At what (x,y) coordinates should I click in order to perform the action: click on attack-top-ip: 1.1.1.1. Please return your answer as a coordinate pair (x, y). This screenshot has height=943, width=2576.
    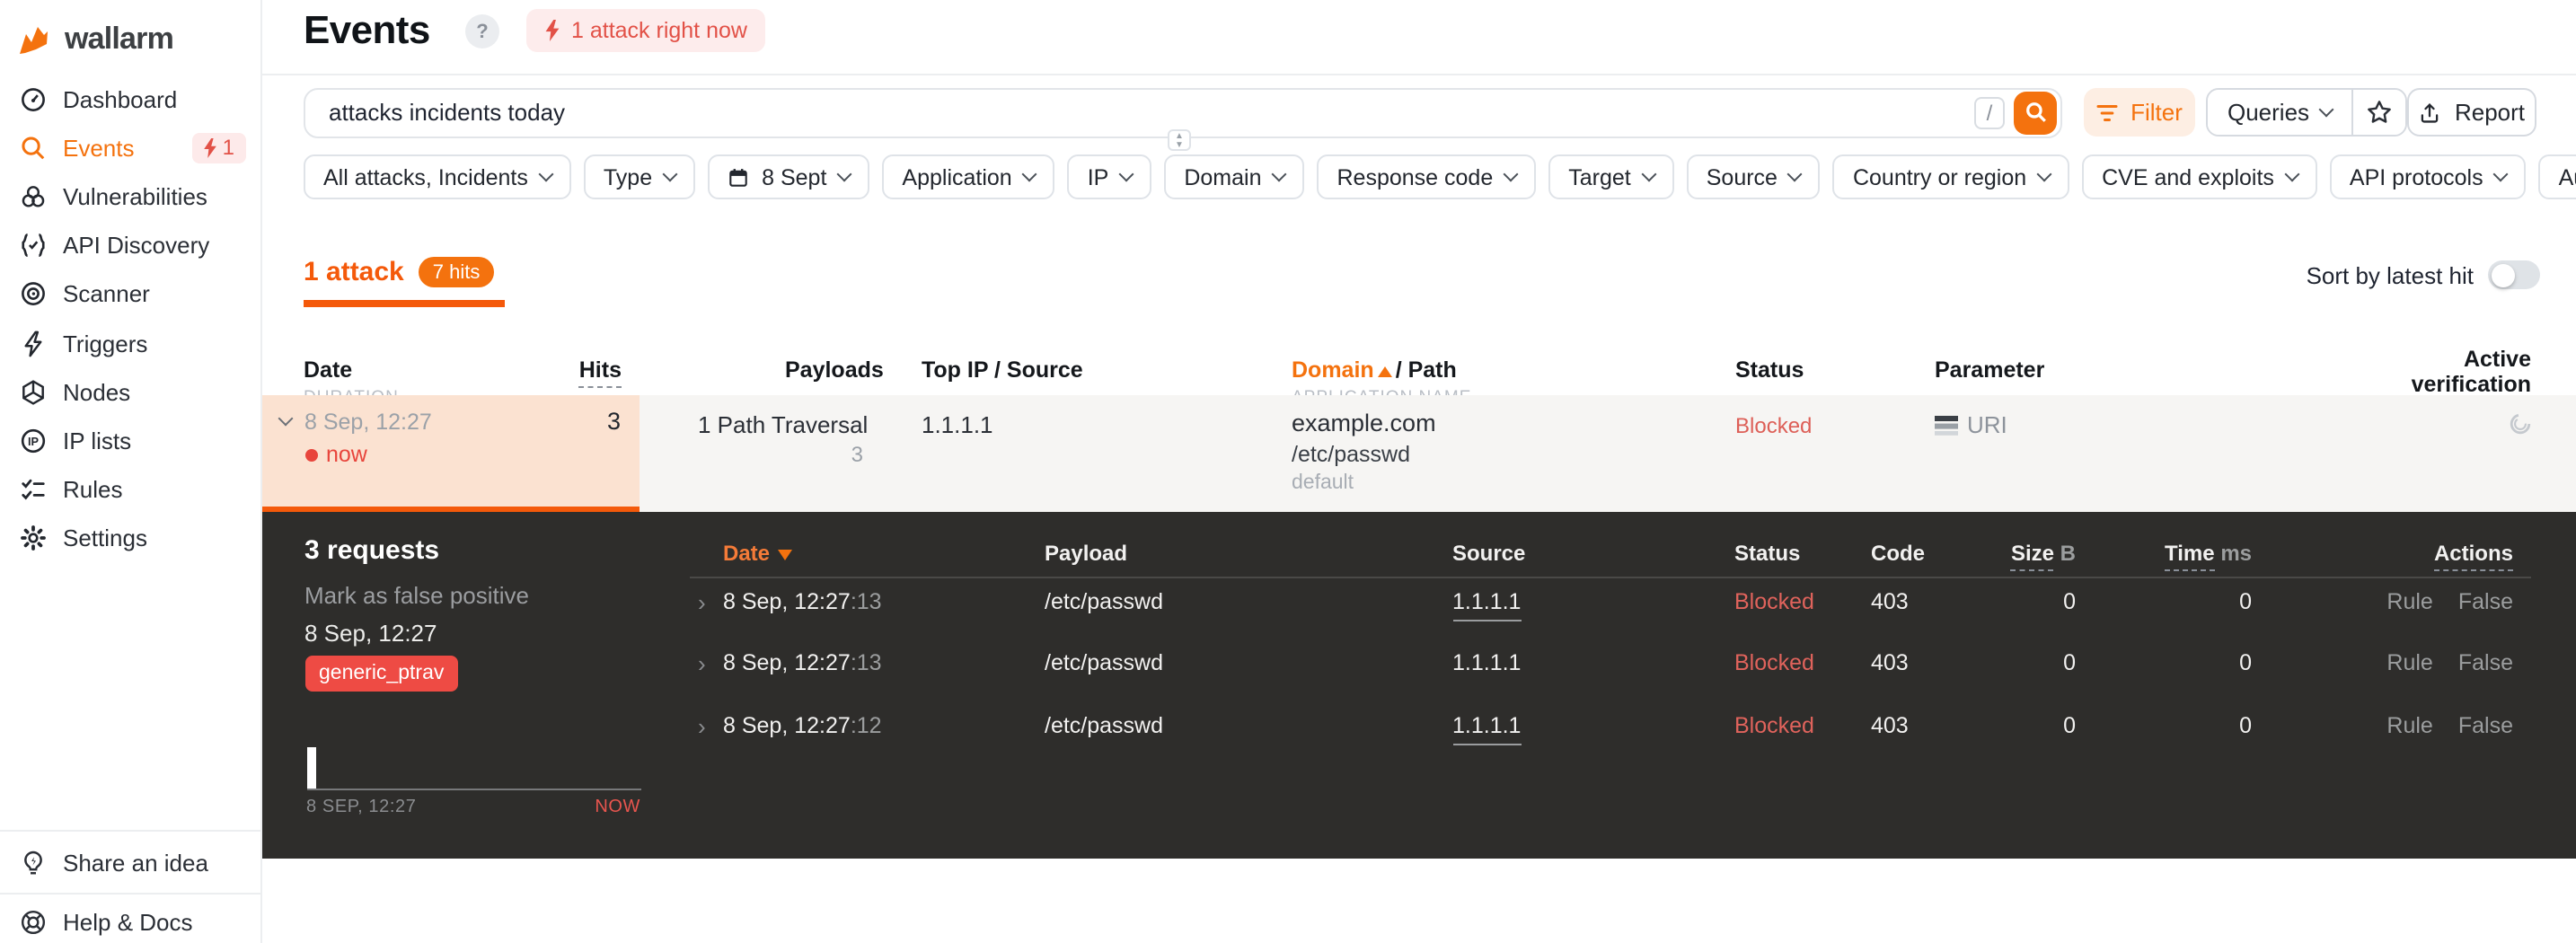
    Looking at the image, I should click on (958, 424).